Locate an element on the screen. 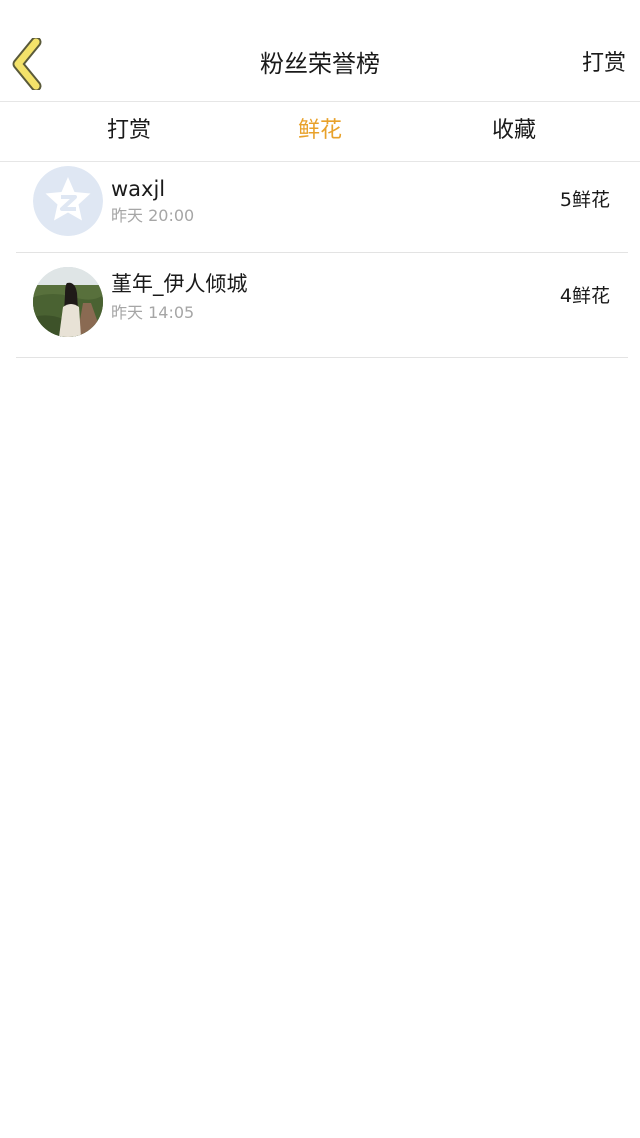 This screenshot has width=640, height=1138. list-item: 堇年_伊人倾城 昨天 14:05 4鲜花 is located at coordinates (322, 305).